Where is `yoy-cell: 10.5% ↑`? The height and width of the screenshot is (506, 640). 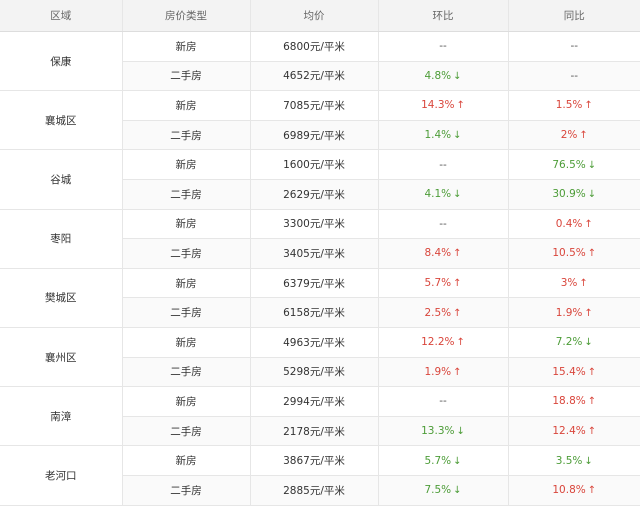
yoy-cell: 10.5% ↑ is located at coordinates (574, 253).